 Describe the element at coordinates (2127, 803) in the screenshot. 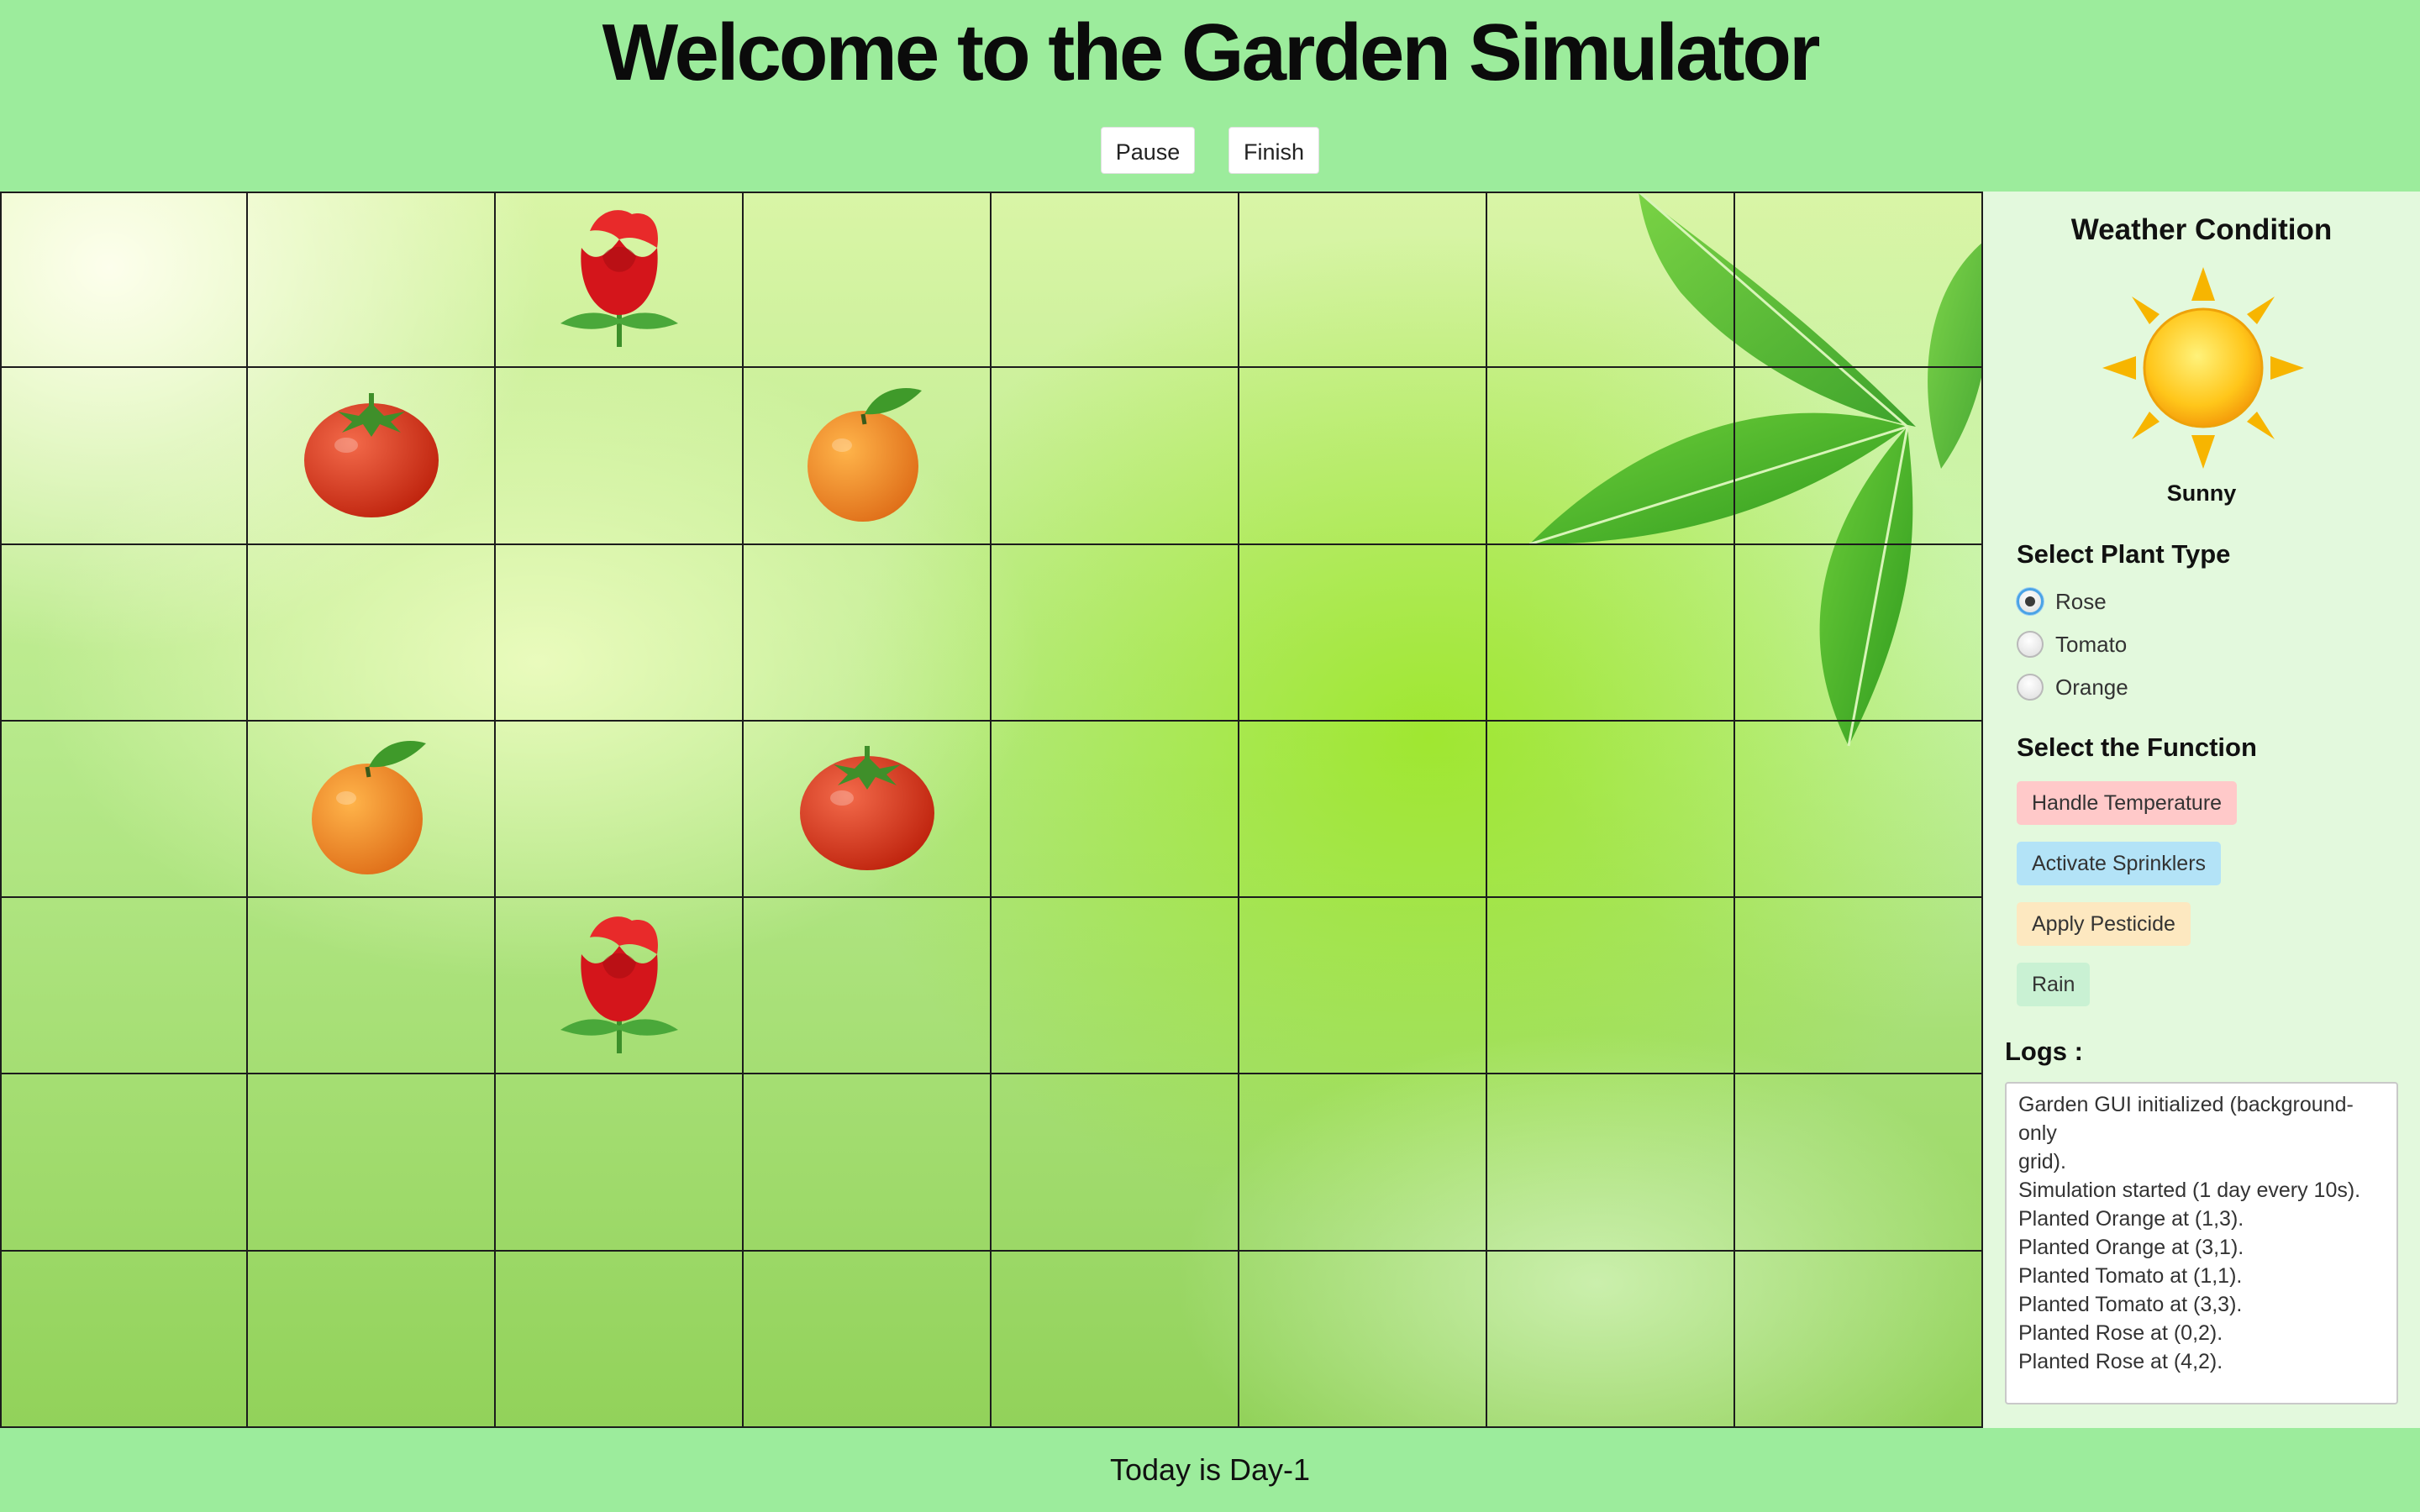

I see `handle-temperature-button: Handle Temperature` at that location.